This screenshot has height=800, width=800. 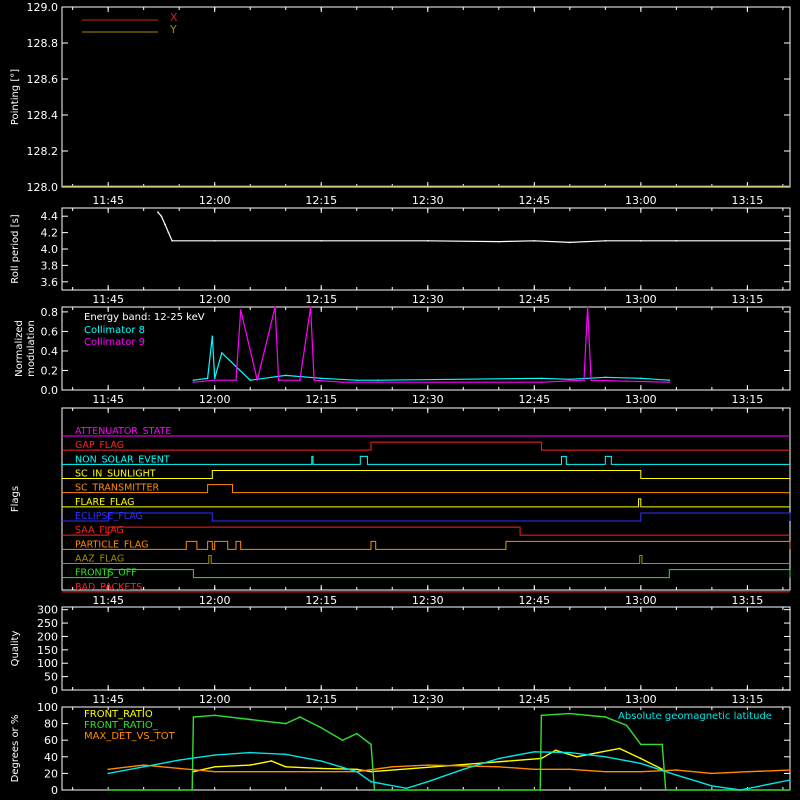 What do you see at coordinates (43, 151) in the screenshot?
I see `panel-0-ytick-label: 128.2` at bounding box center [43, 151].